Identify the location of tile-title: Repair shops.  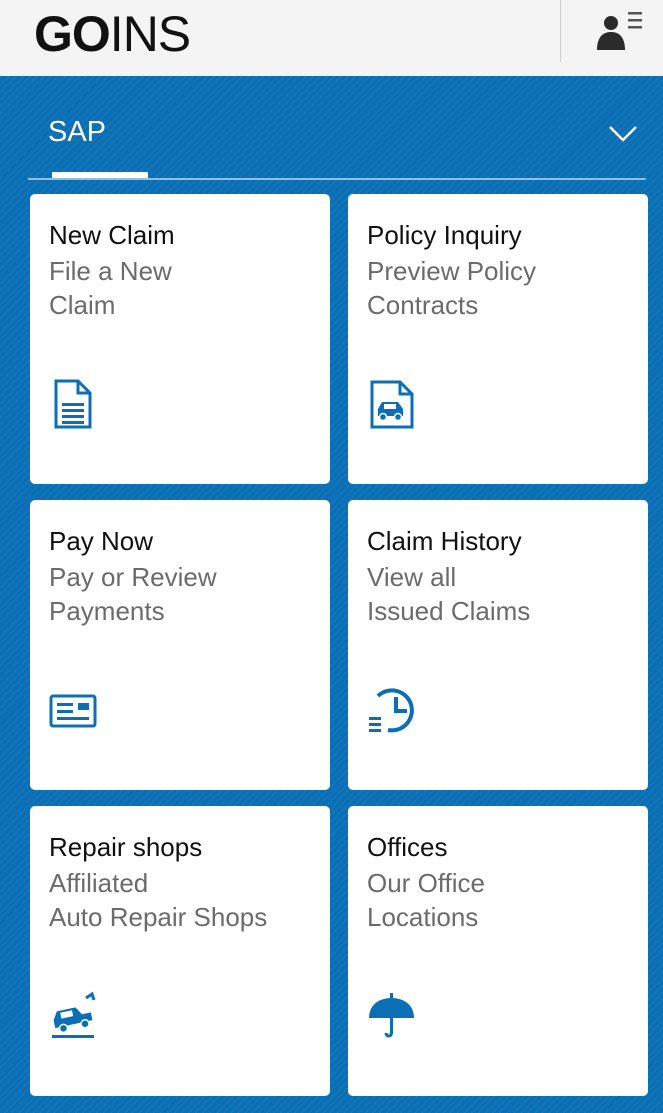
(126, 847).